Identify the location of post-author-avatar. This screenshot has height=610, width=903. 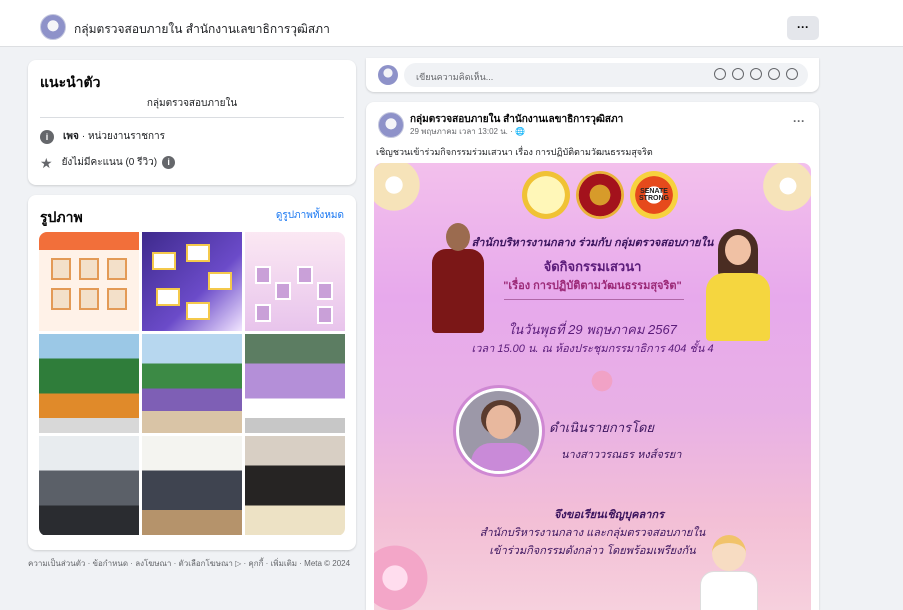
(391, 125).